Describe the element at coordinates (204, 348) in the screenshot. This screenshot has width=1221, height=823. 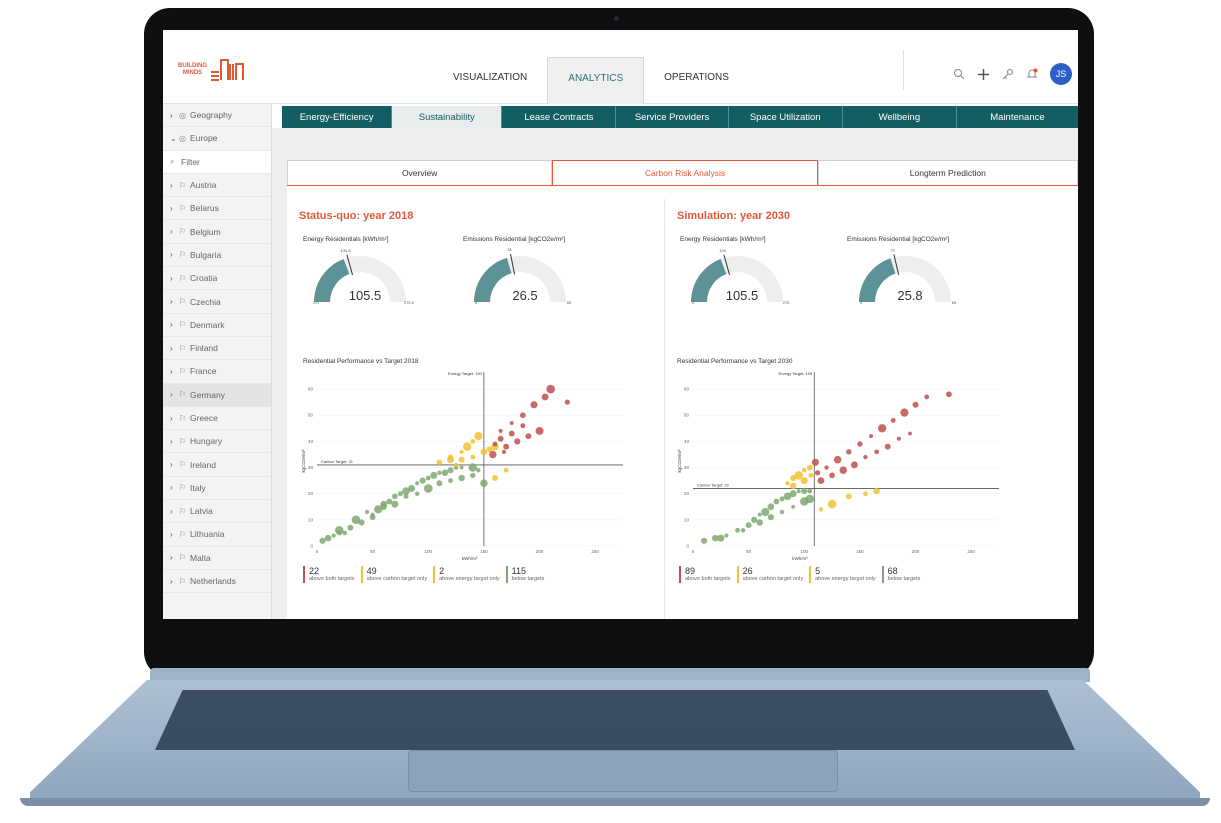
I see `sidebar-item-label: Finland` at that location.